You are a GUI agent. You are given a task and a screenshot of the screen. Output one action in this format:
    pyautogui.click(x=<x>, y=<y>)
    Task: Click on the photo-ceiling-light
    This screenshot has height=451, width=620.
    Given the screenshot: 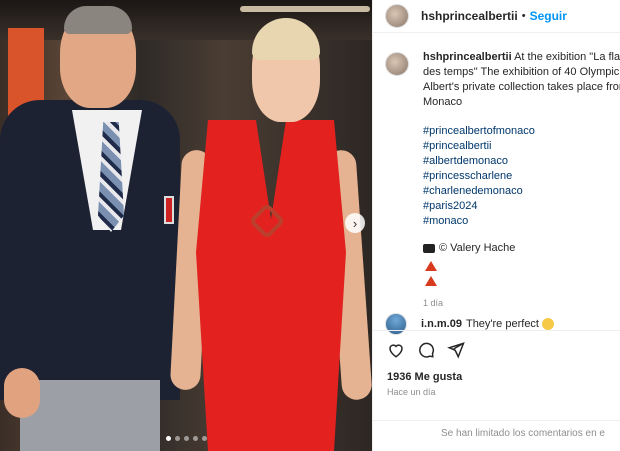 What is the action you would take?
    pyautogui.click(x=305, y=9)
    